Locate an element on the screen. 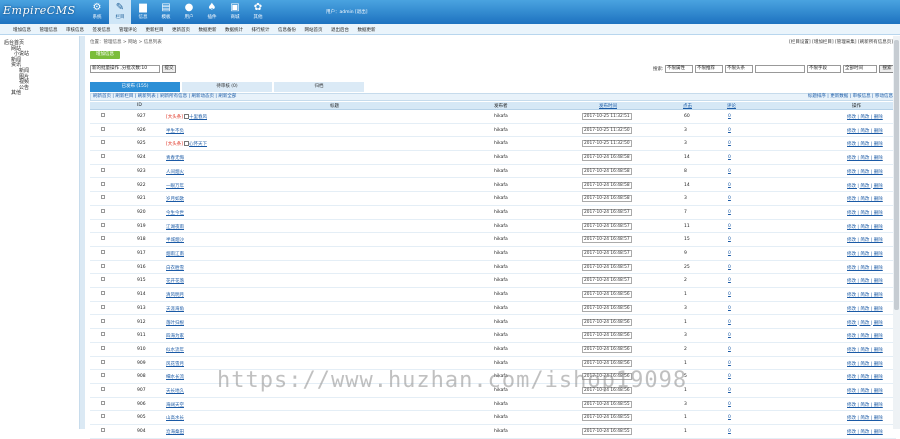  row-title: 清风明月 is located at coordinates (175, 295).